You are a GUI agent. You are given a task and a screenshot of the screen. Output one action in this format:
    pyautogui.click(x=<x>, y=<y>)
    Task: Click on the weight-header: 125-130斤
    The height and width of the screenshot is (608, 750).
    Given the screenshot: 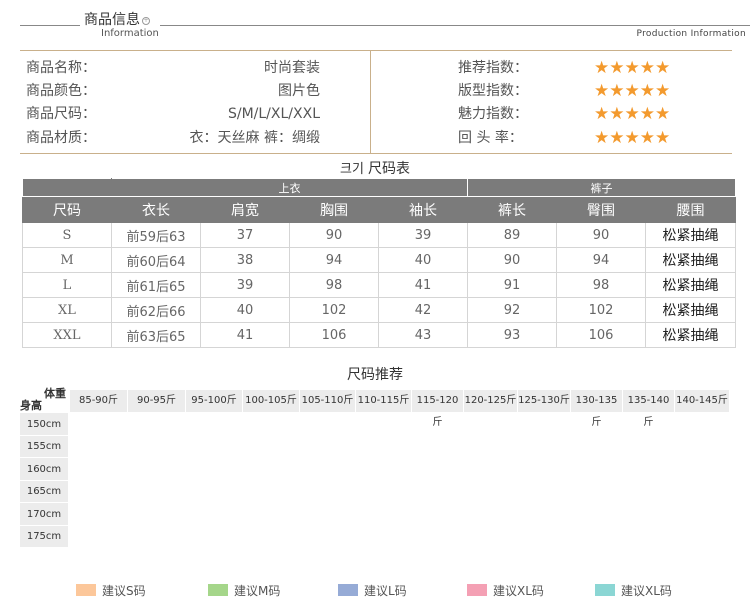 What is the action you would take?
    pyautogui.click(x=544, y=401)
    